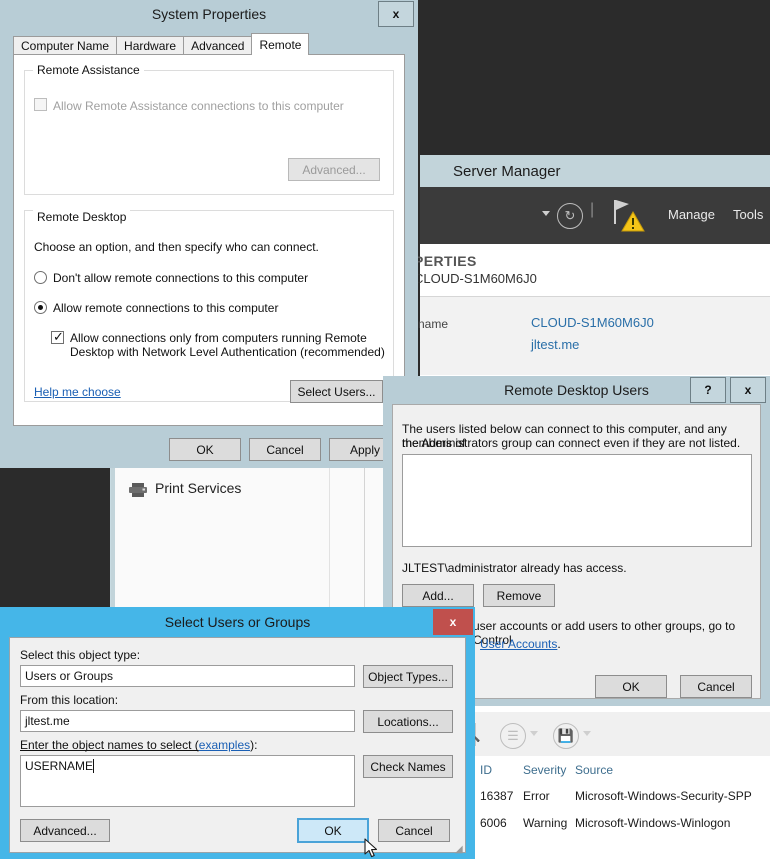 This screenshot has height=859, width=770. I want to click on event-id: 16387, so click(497, 796).